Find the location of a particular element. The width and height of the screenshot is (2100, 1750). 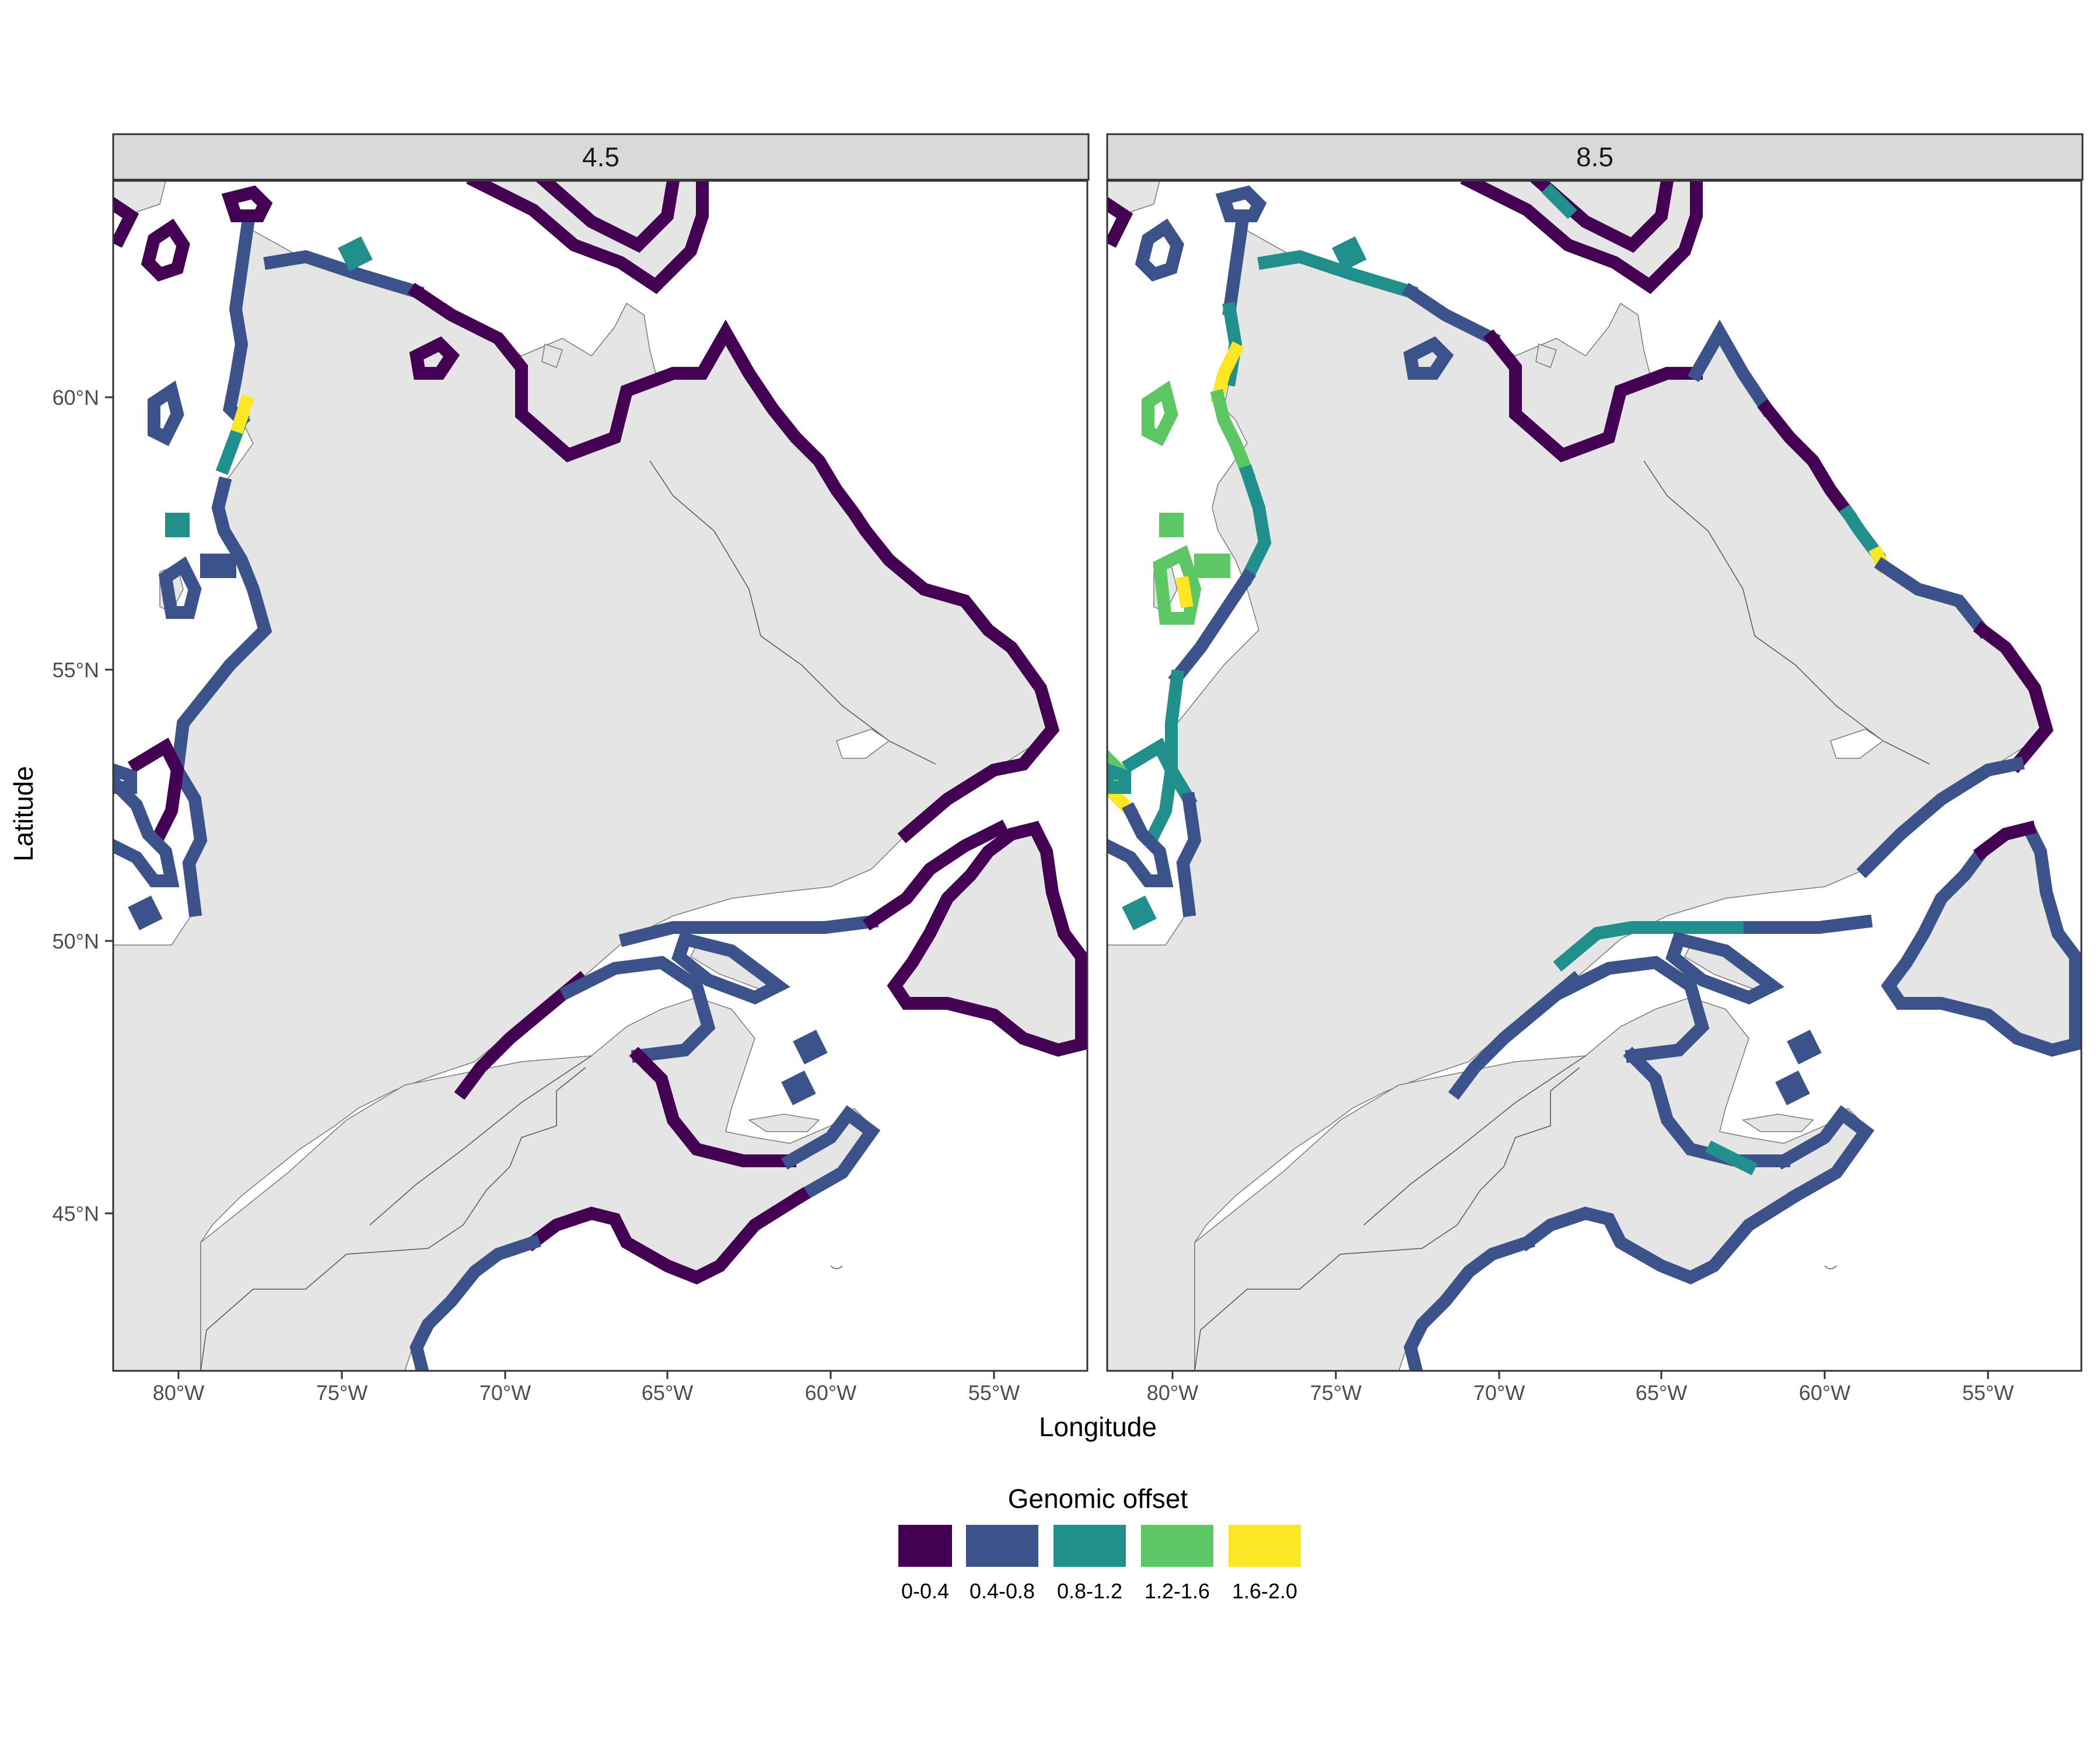

legend-label: 1.2-1.6 is located at coordinates (1177, 1591).